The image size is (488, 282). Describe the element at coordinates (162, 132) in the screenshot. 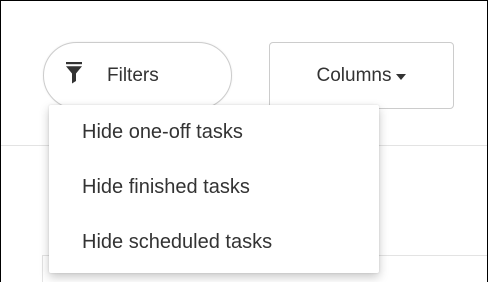

I see `menu-item-hide-one-off-tasks: Hide one-off tasks` at that location.